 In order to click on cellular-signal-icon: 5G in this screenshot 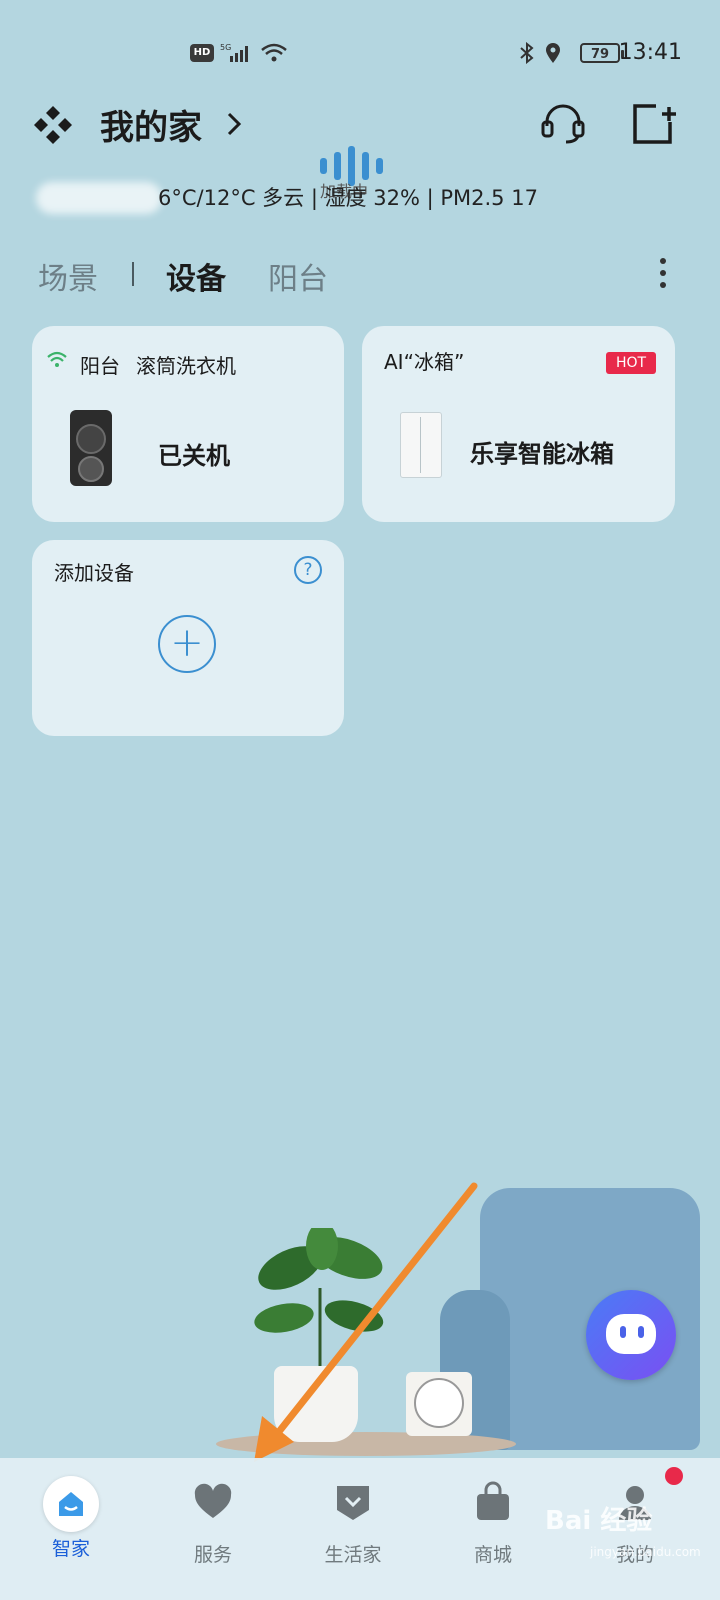, I will do `click(234, 52)`.